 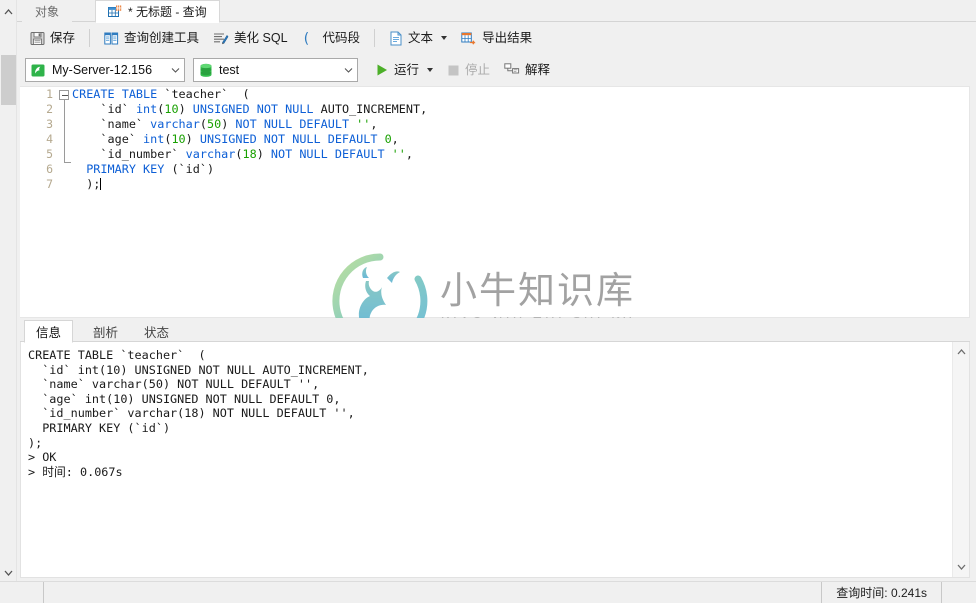 I want to click on beautify-sql-button: 美化 SQL, so click(x=250, y=38).